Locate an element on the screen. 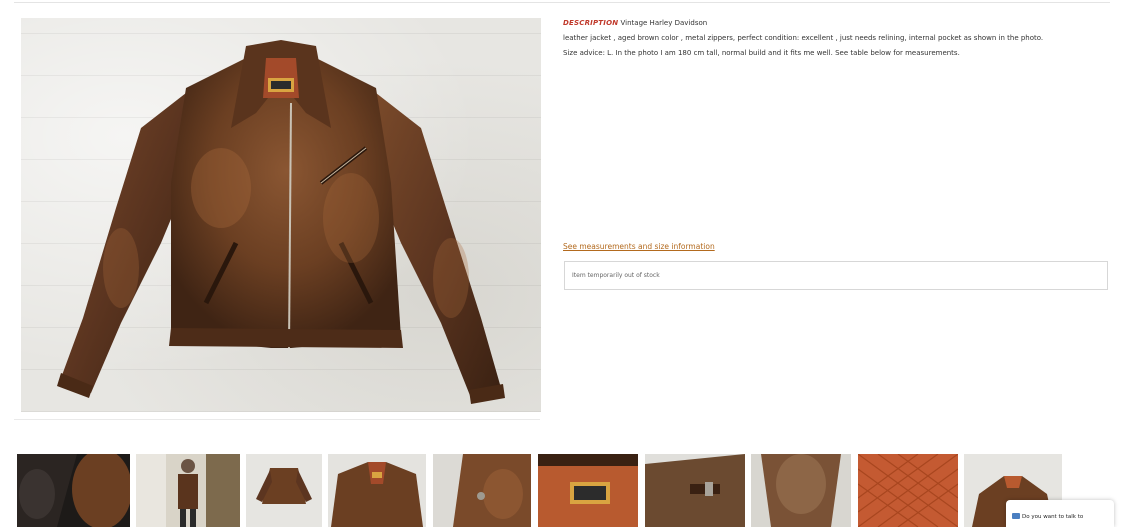 Image resolution: width=1125 pixels, height=527 pixels. photo-divider is located at coordinates (277, 419).